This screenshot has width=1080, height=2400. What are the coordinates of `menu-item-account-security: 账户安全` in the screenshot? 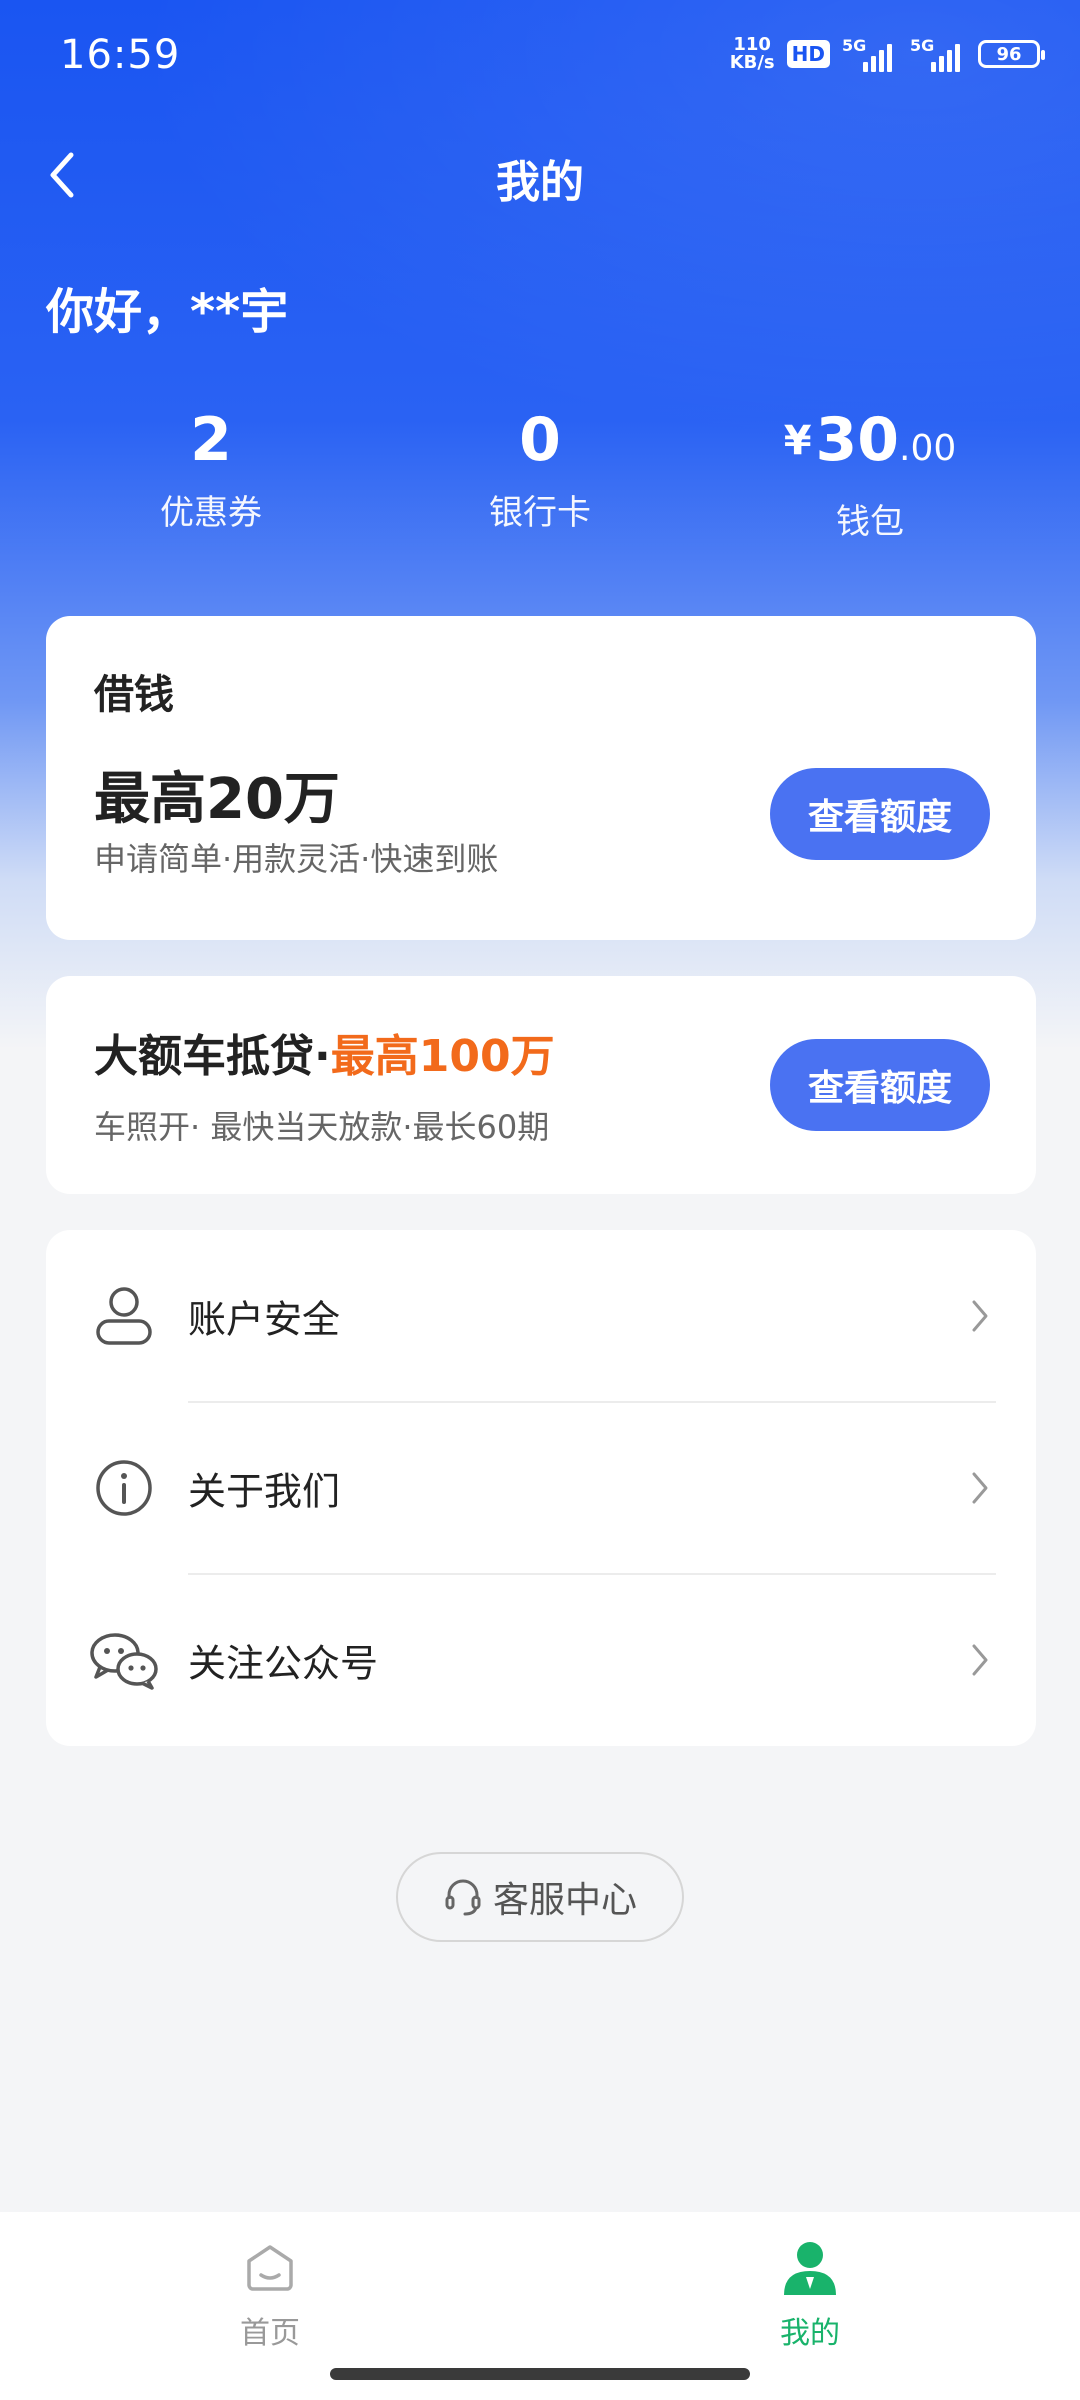 It's located at (541, 1316).